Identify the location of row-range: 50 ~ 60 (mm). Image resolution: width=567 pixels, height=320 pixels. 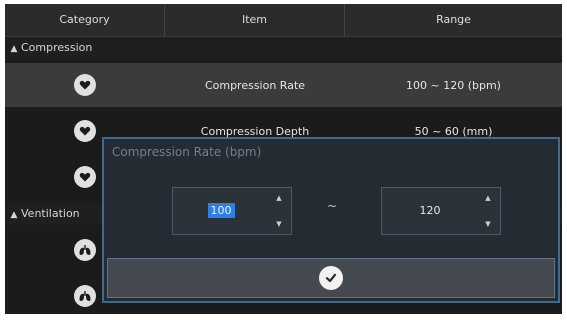
(453, 131).